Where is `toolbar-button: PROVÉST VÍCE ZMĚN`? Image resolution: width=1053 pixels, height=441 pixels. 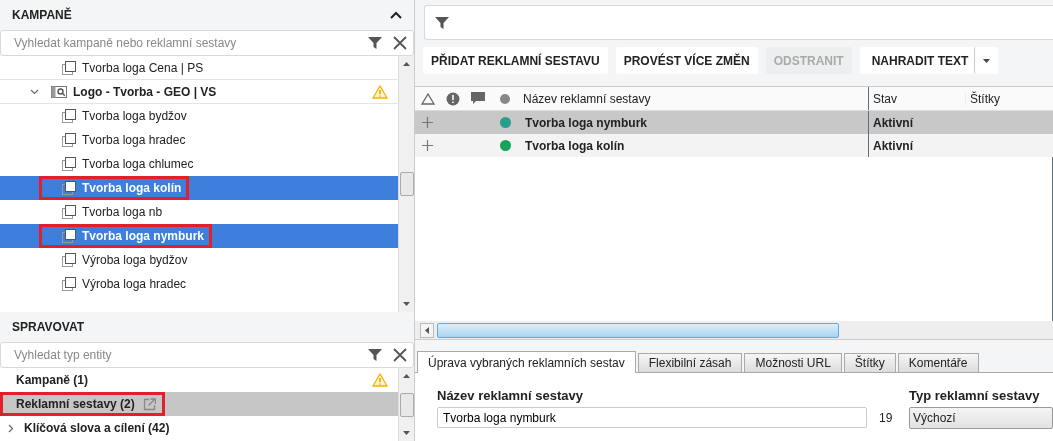
toolbar-button: PROVÉST VÍCE ZMĚN is located at coordinates (686, 60).